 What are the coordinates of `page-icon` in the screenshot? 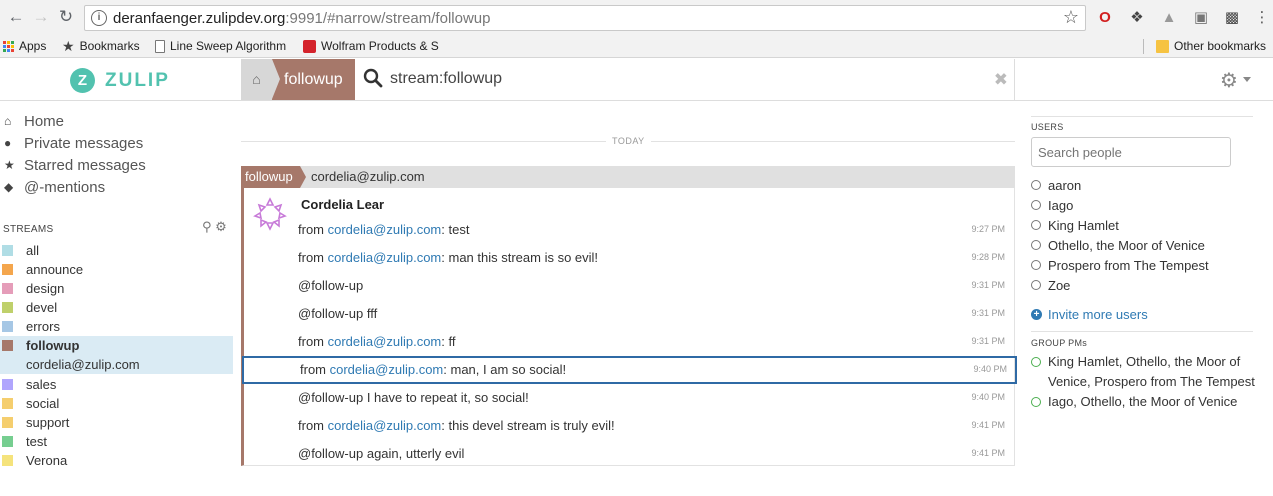 It's located at (160, 46).